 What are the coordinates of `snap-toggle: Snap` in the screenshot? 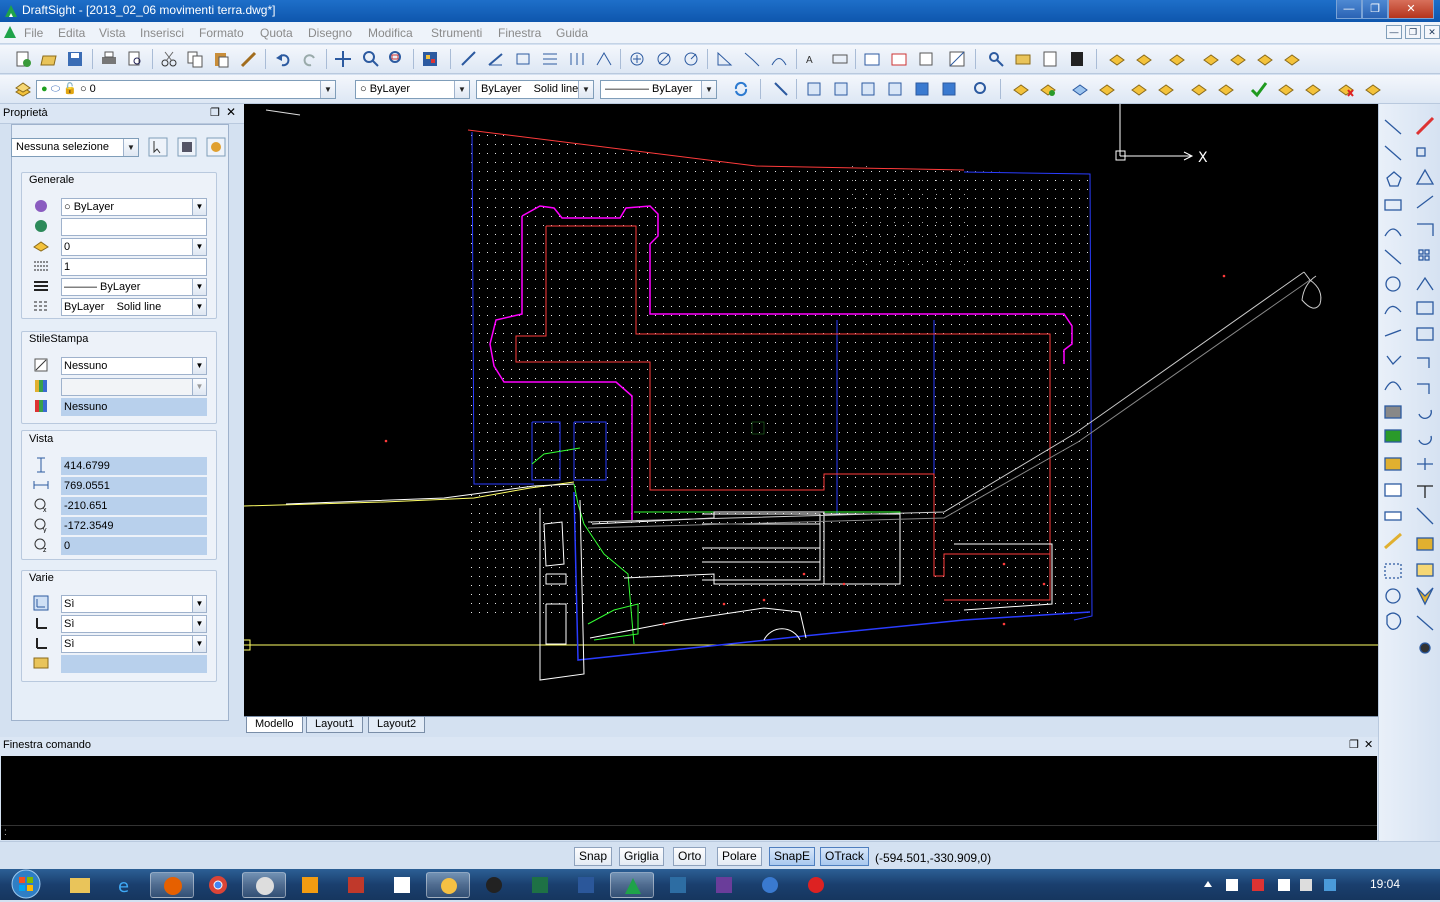 It's located at (593, 856).